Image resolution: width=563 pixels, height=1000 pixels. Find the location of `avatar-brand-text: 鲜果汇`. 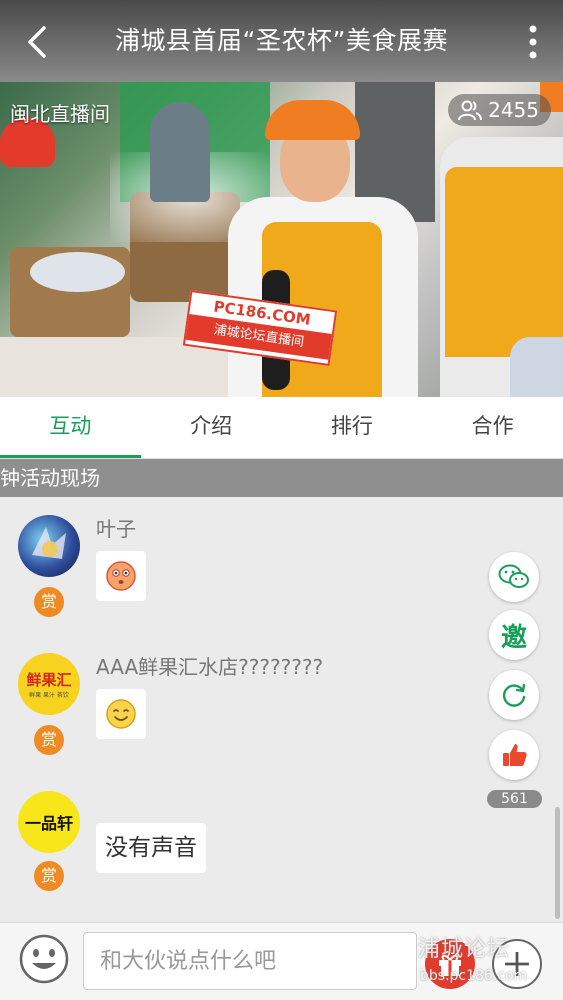

avatar-brand-text: 鲜果汇 is located at coordinates (49, 680).